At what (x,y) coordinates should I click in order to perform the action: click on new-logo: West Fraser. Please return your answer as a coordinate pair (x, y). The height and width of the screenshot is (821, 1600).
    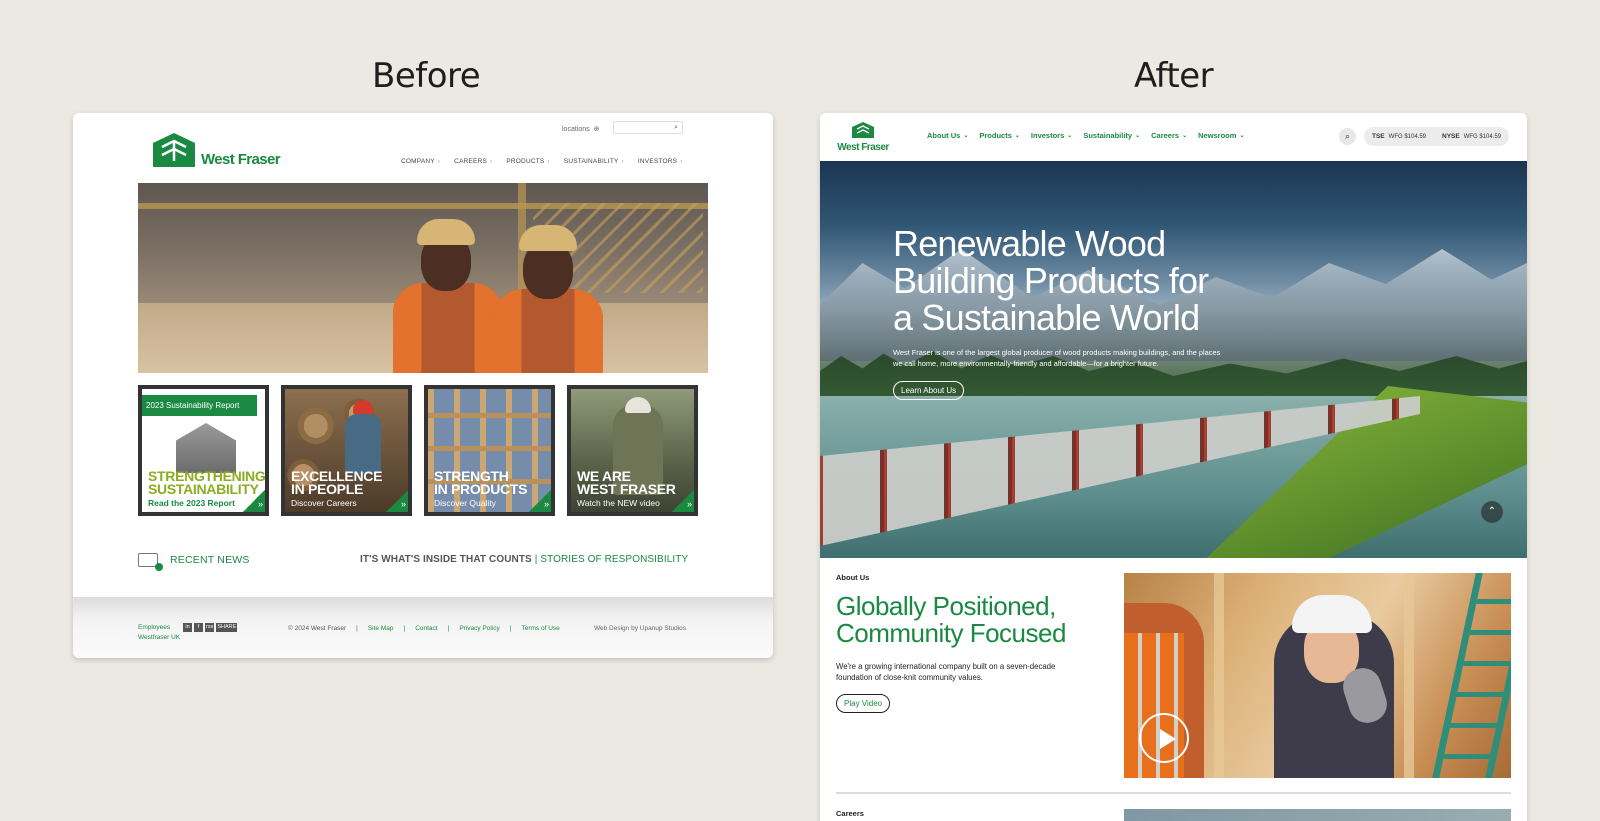
    Looking at the image, I should click on (863, 137).